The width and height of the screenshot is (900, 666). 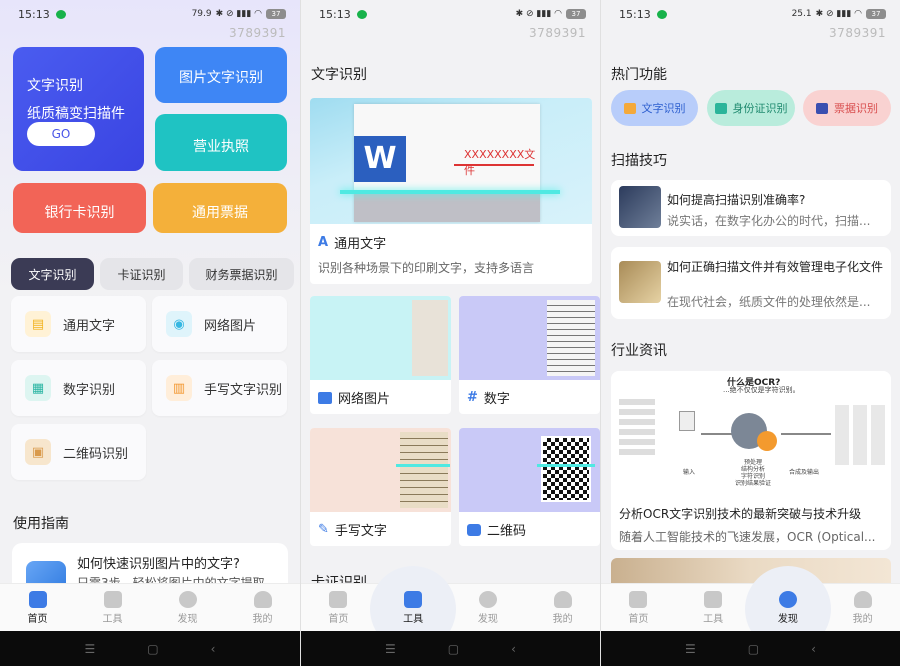 What do you see at coordinates (364, 399) in the screenshot?
I see `tool-label-text: 网络图片` at bounding box center [364, 399].